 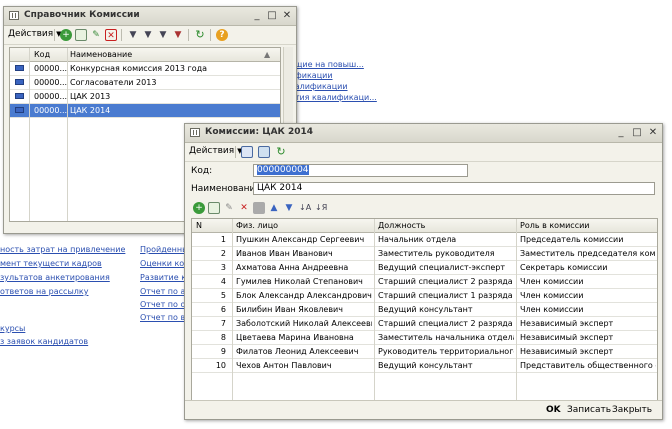 What do you see at coordinates (304, 323) in the screenshot?
I see `person-cell: Заболотский Николай Алексеевич` at bounding box center [304, 323].